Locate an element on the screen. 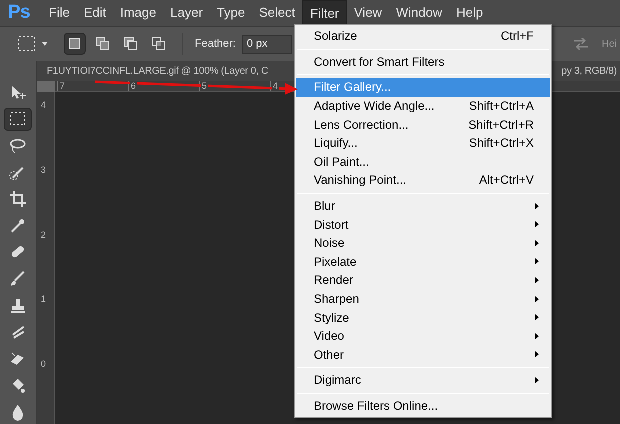 Image resolution: width=620 pixels, height=424 pixels. ruler-label: 0 is located at coordinates (44, 365).